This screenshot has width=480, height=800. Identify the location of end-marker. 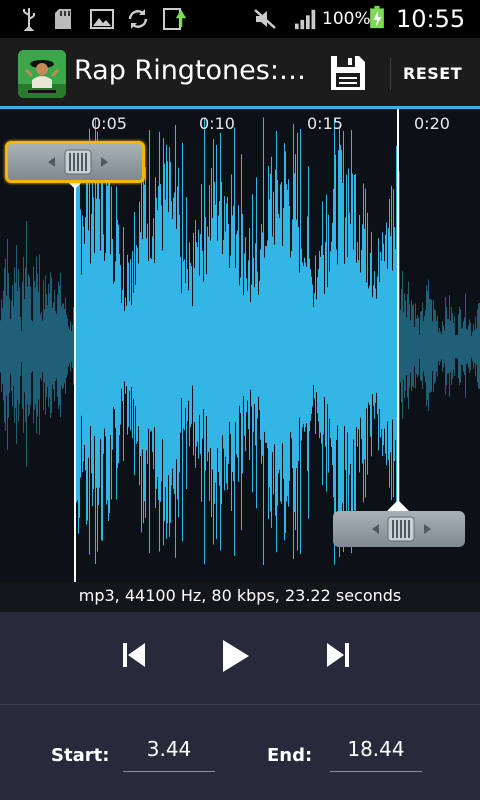
(398, 319).